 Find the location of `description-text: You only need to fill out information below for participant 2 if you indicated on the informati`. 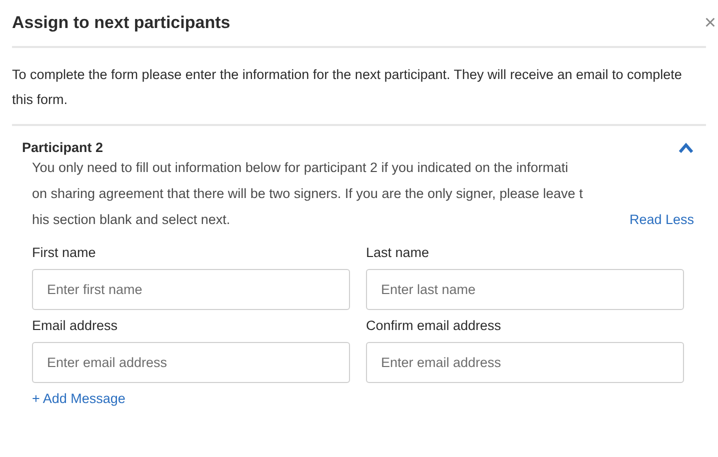

description-text: You only need to fill out information below for participant 2 if you indicated on the informati is located at coordinates (300, 168).